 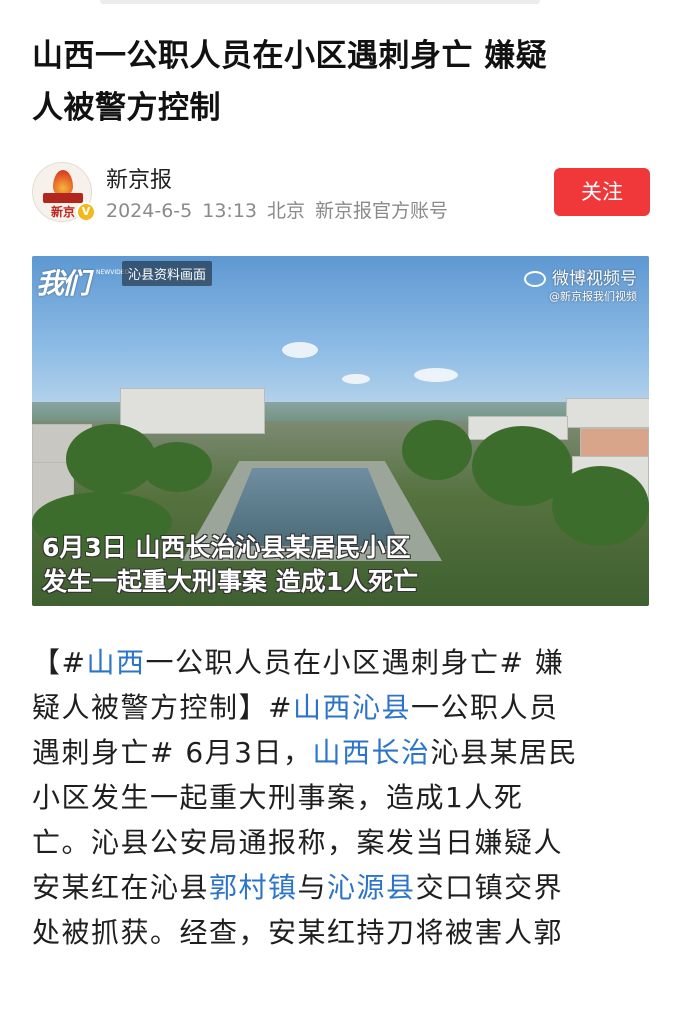 I want to click on body-line: 【#山西一公职人员在小区遇刺身亡# 嫌, so click(x=342, y=662).